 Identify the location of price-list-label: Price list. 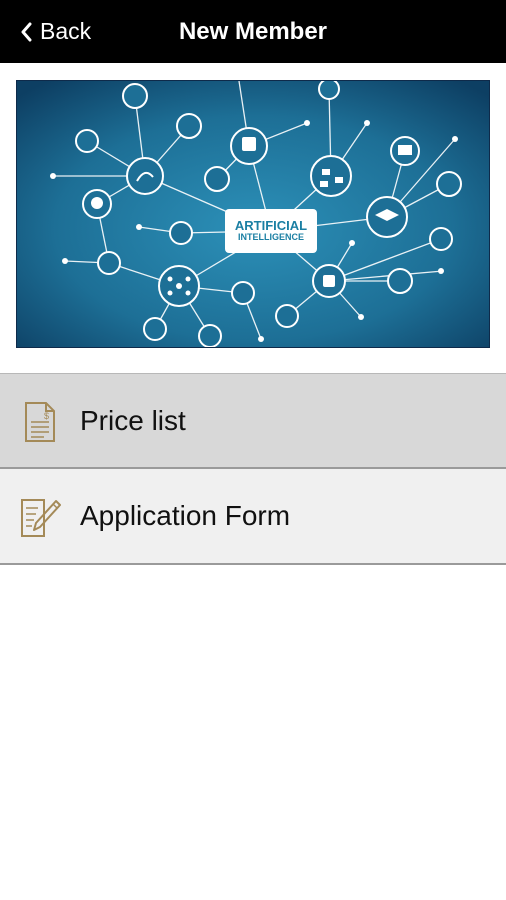
(133, 420).